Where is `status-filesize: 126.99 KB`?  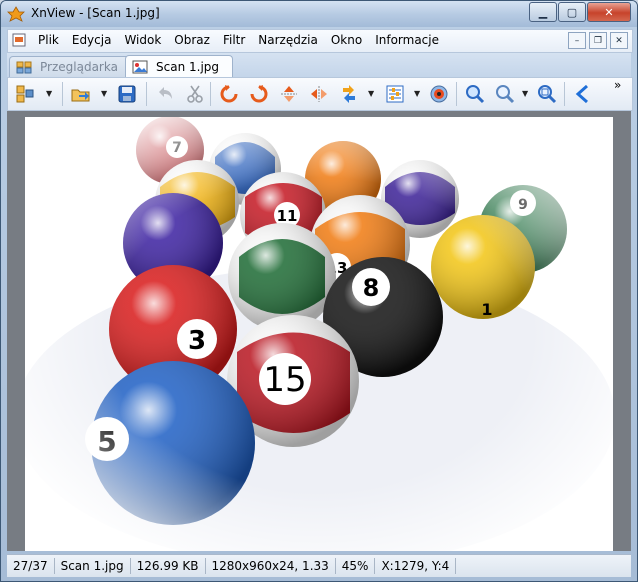 status-filesize: 126.99 KB is located at coordinates (168, 566).